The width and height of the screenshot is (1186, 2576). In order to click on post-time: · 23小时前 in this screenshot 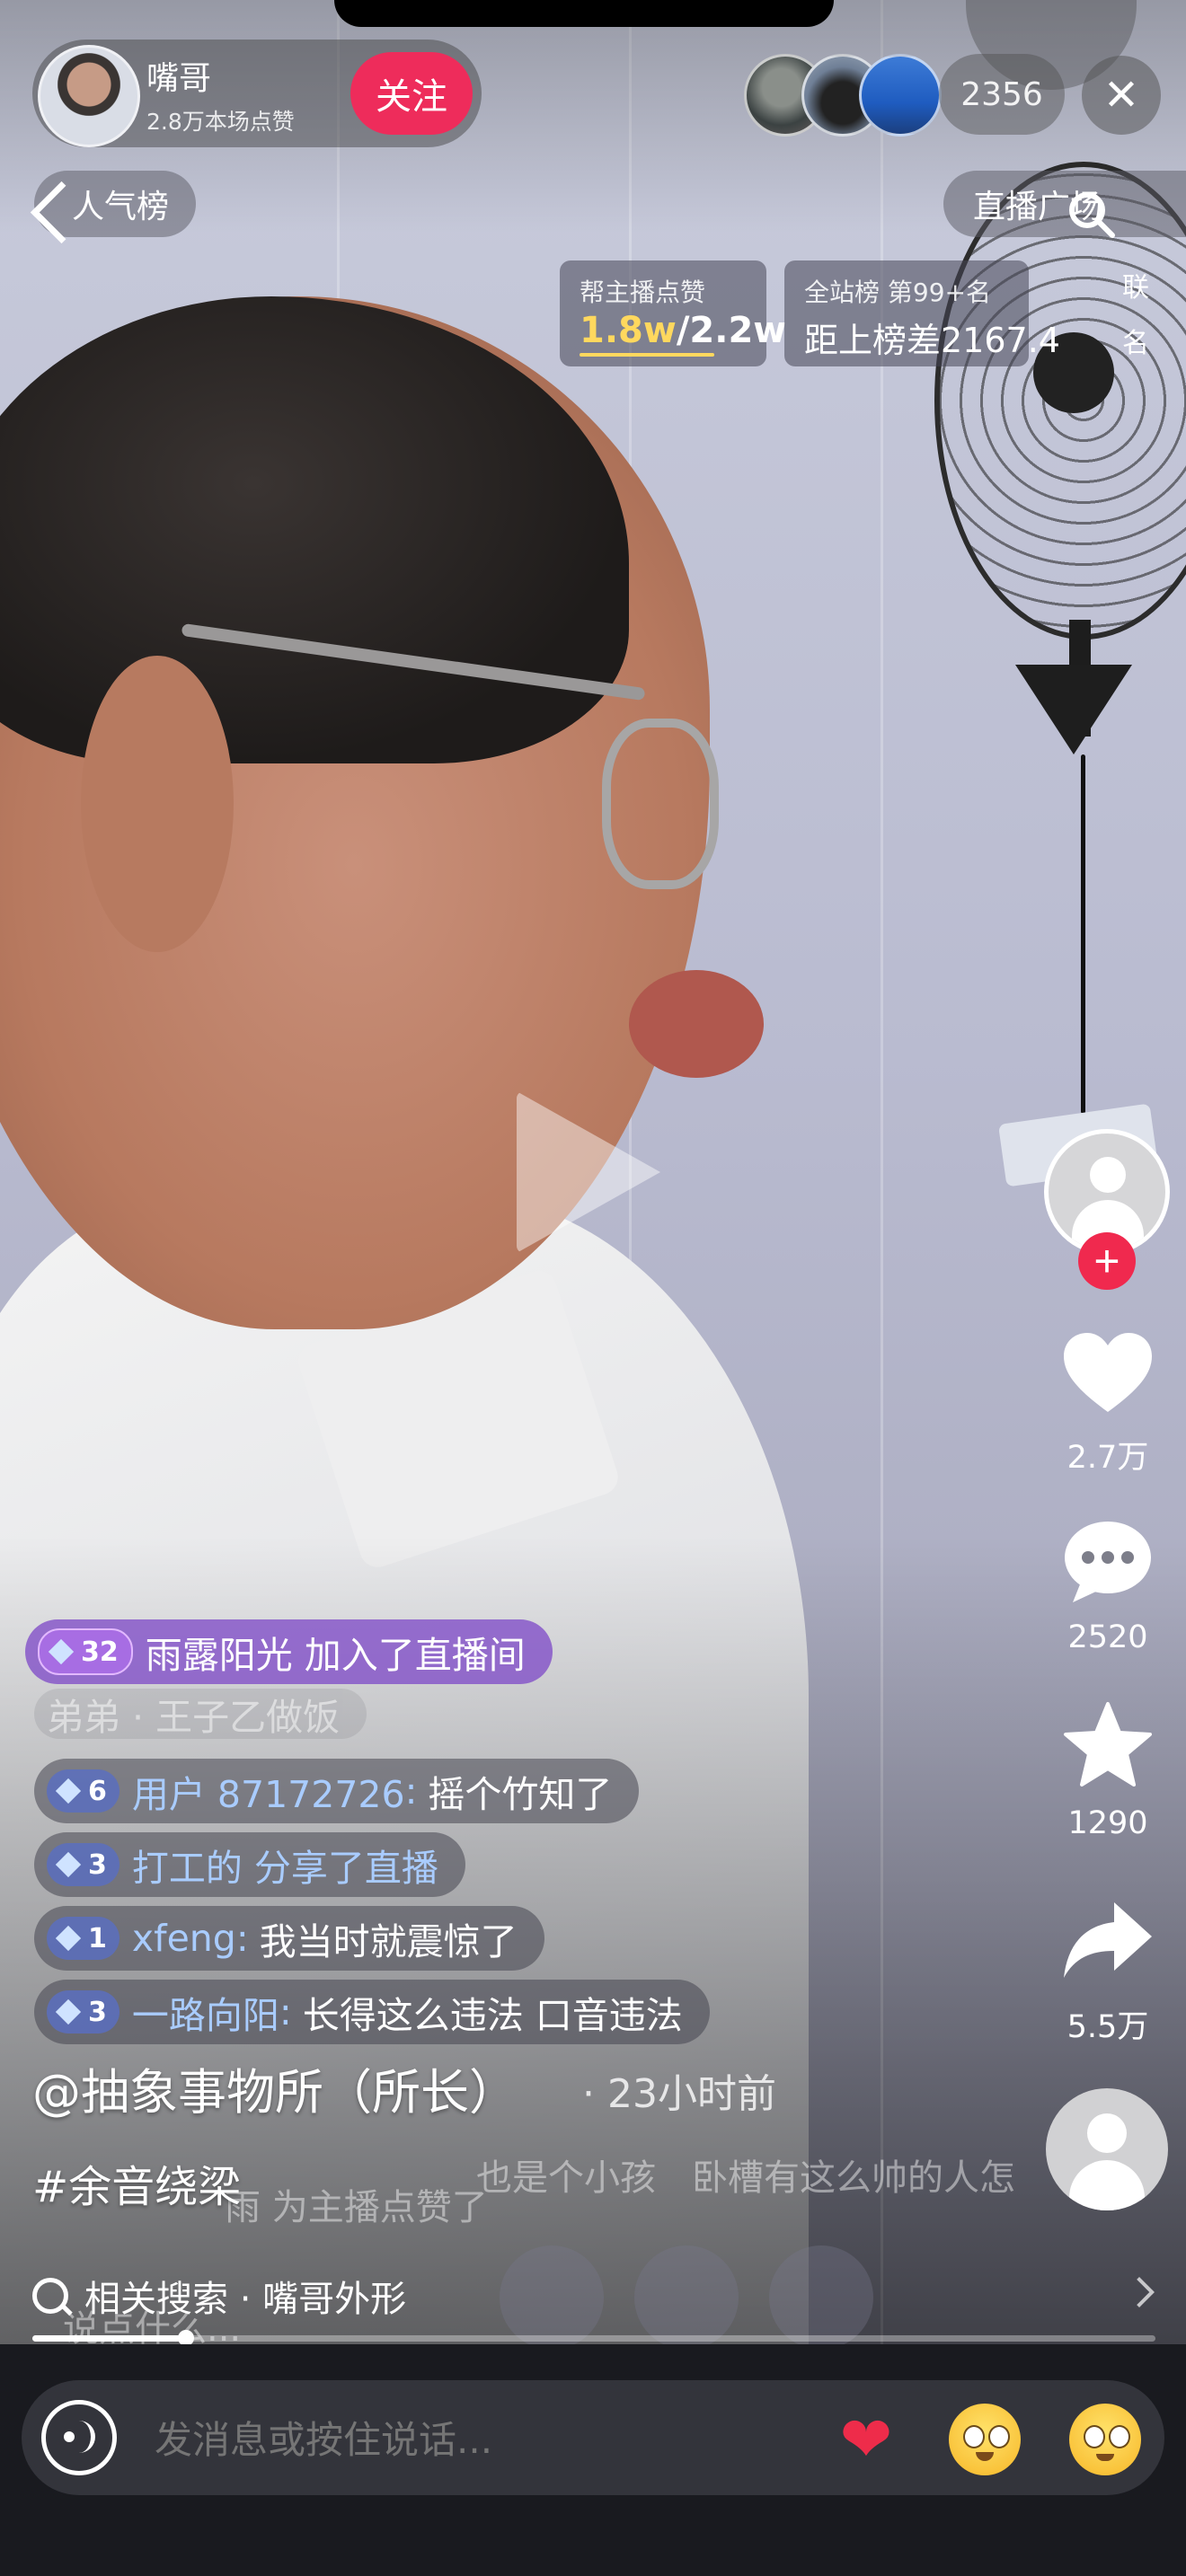, I will do `click(679, 2094)`.